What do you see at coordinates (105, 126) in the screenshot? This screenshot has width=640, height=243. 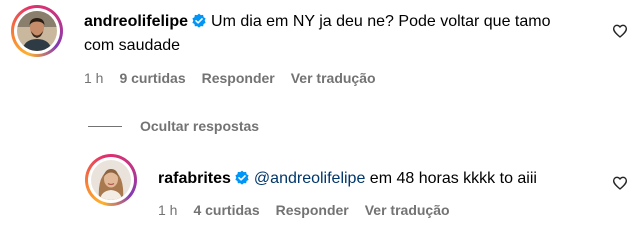 I see `divider-line` at bounding box center [105, 126].